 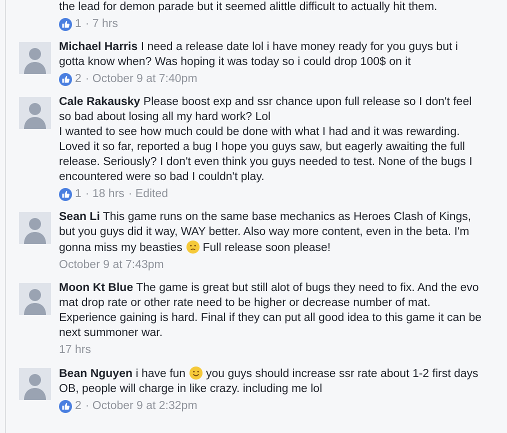 What do you see at coordinates (79, 217) in the screenshot?
I see `author-link: Sean Li` at bounding box center [79, 217].